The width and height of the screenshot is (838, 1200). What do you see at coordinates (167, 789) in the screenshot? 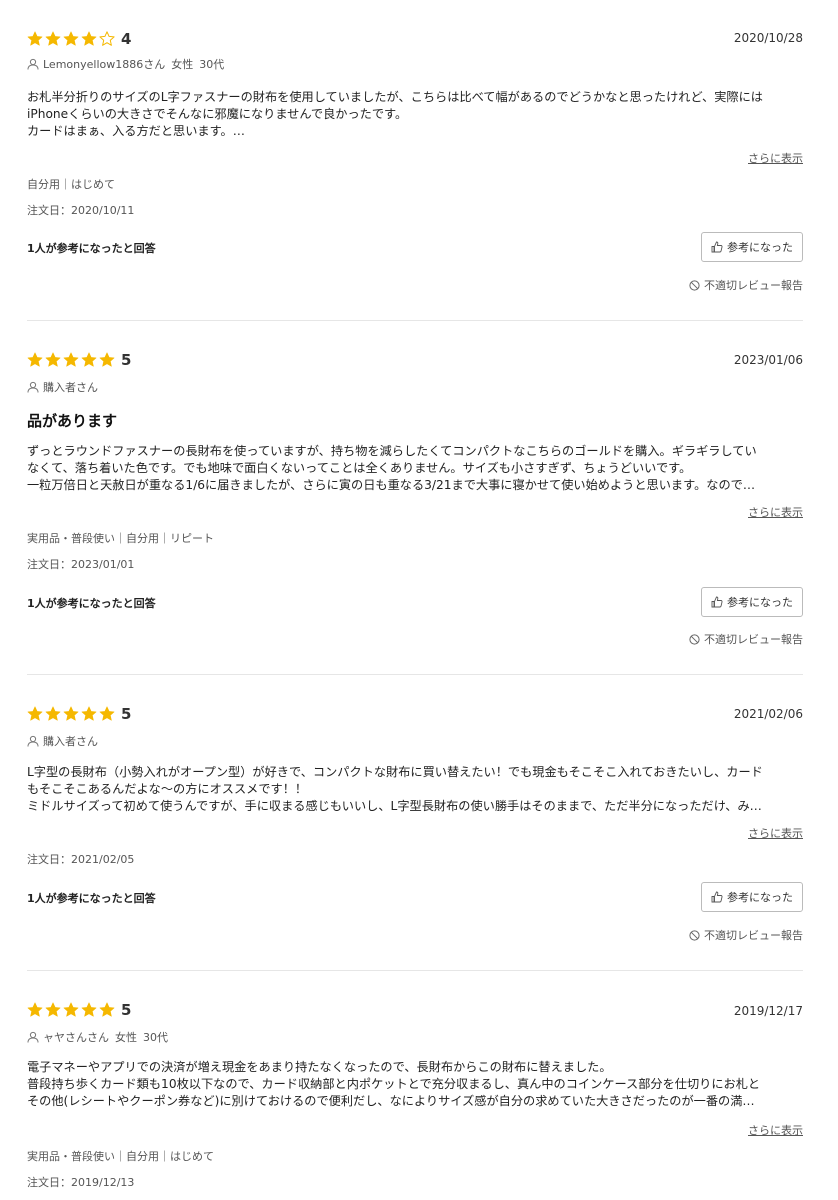
I see `review-body-line: もそこそこあるんだよな〜の方にオススメです！！` at bounding box center [167, 789].